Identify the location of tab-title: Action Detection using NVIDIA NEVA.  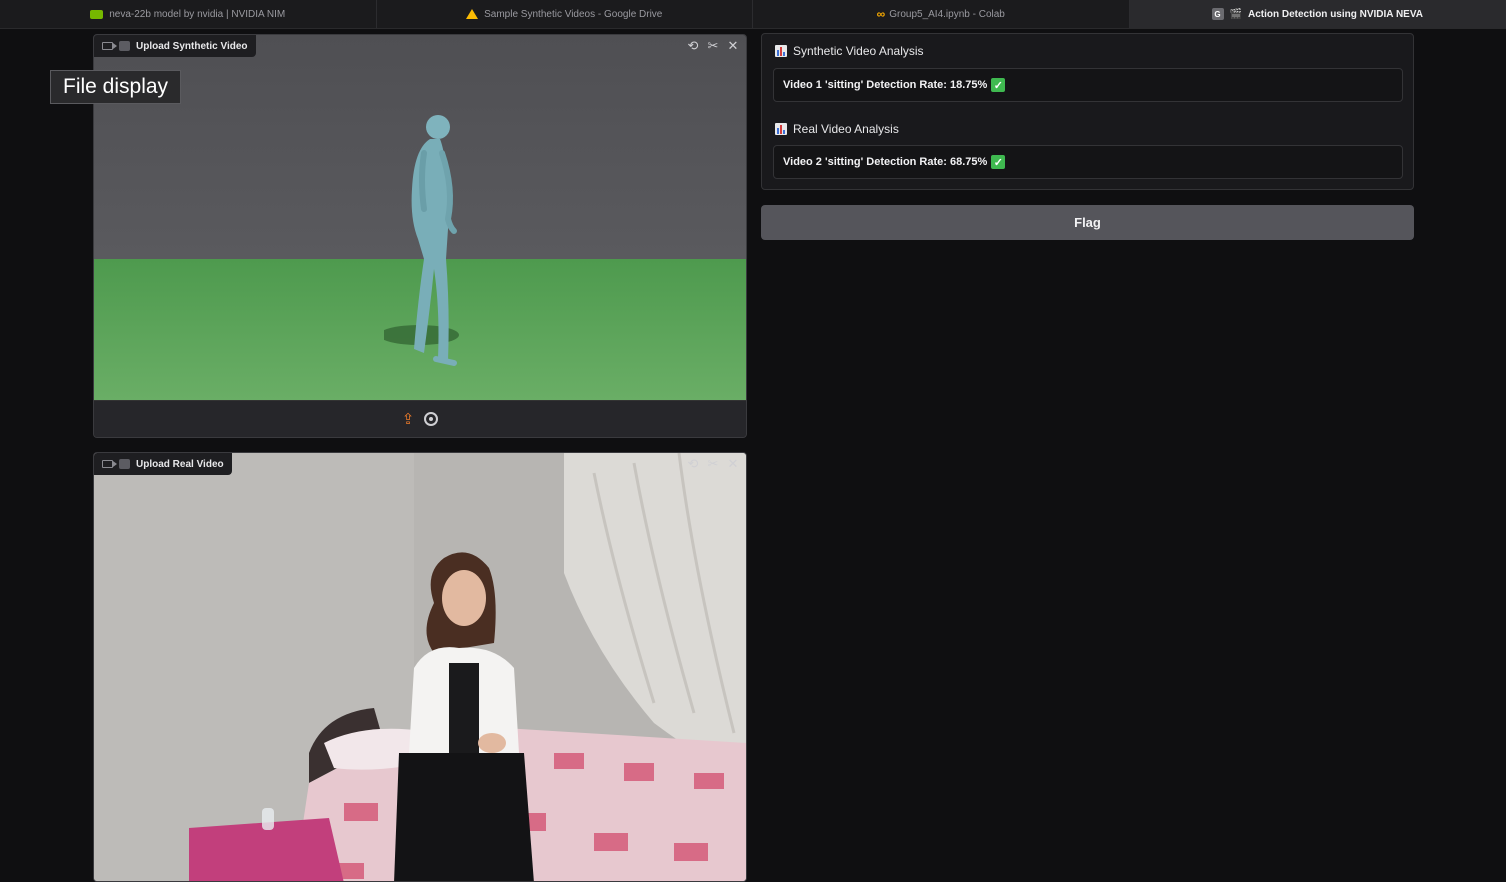
(1335, 14).